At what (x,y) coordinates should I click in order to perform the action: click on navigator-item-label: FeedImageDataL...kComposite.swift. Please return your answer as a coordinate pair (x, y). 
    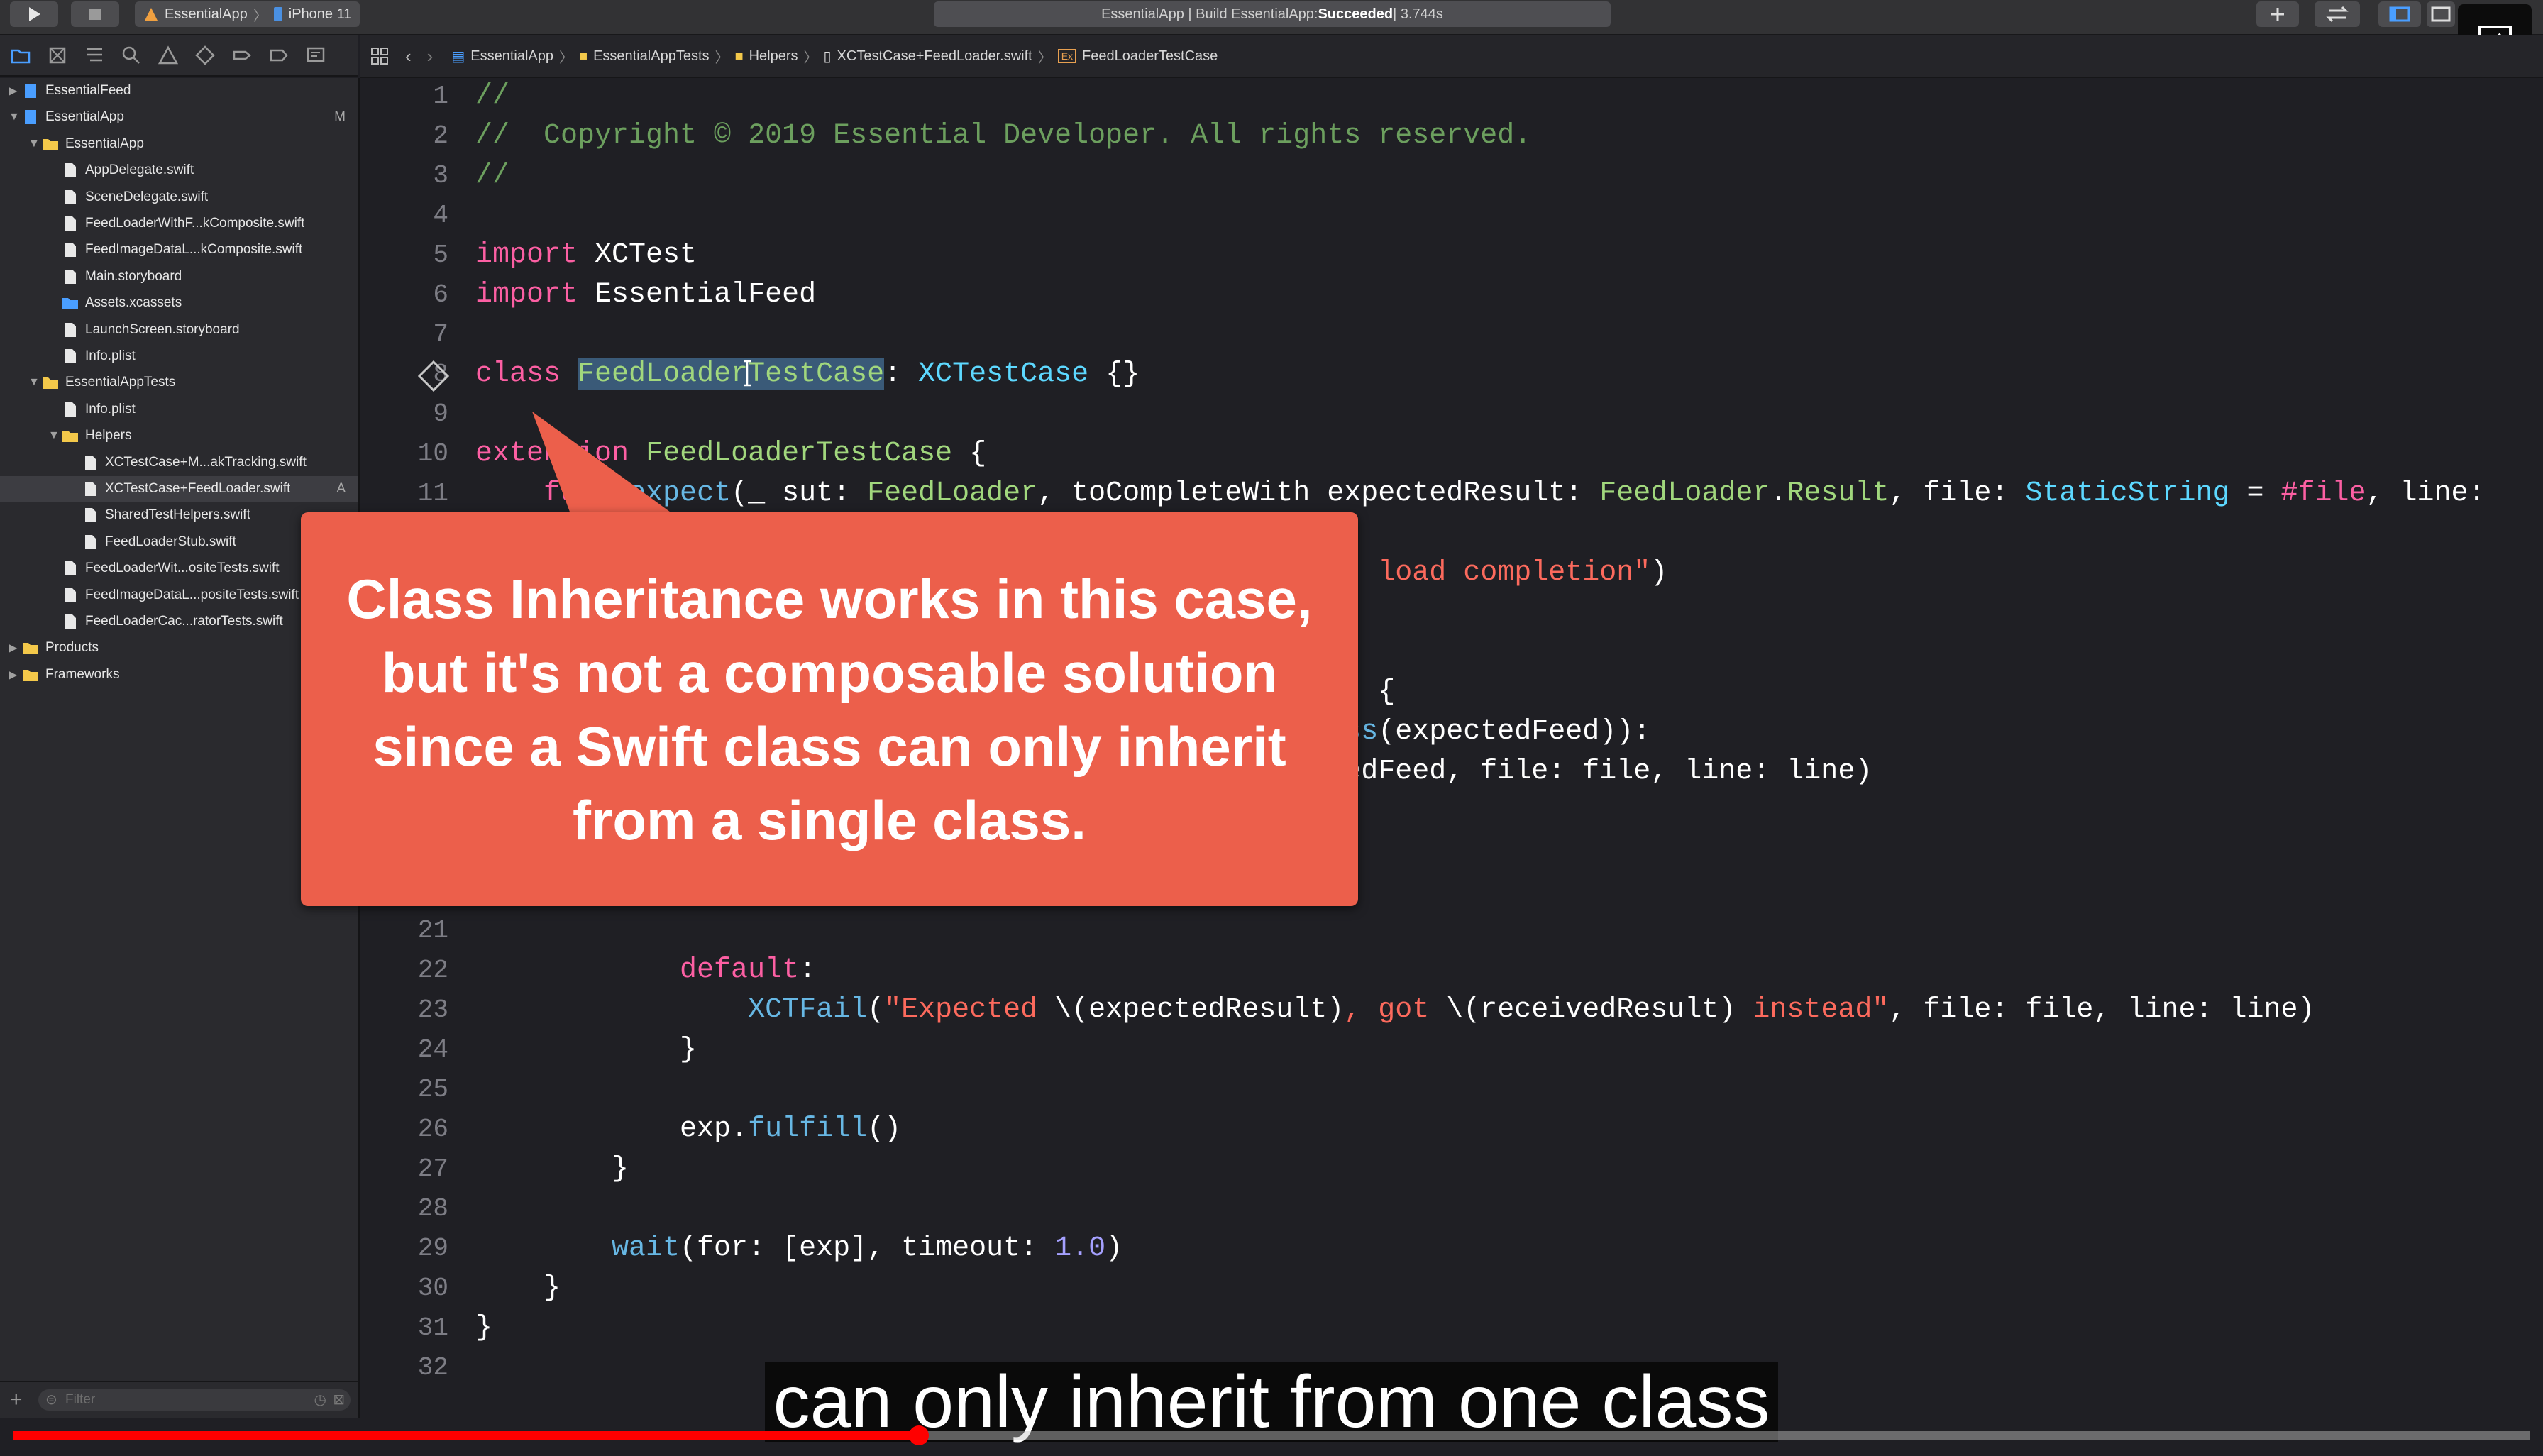
    Looking at the image, I should click on (194, 250).